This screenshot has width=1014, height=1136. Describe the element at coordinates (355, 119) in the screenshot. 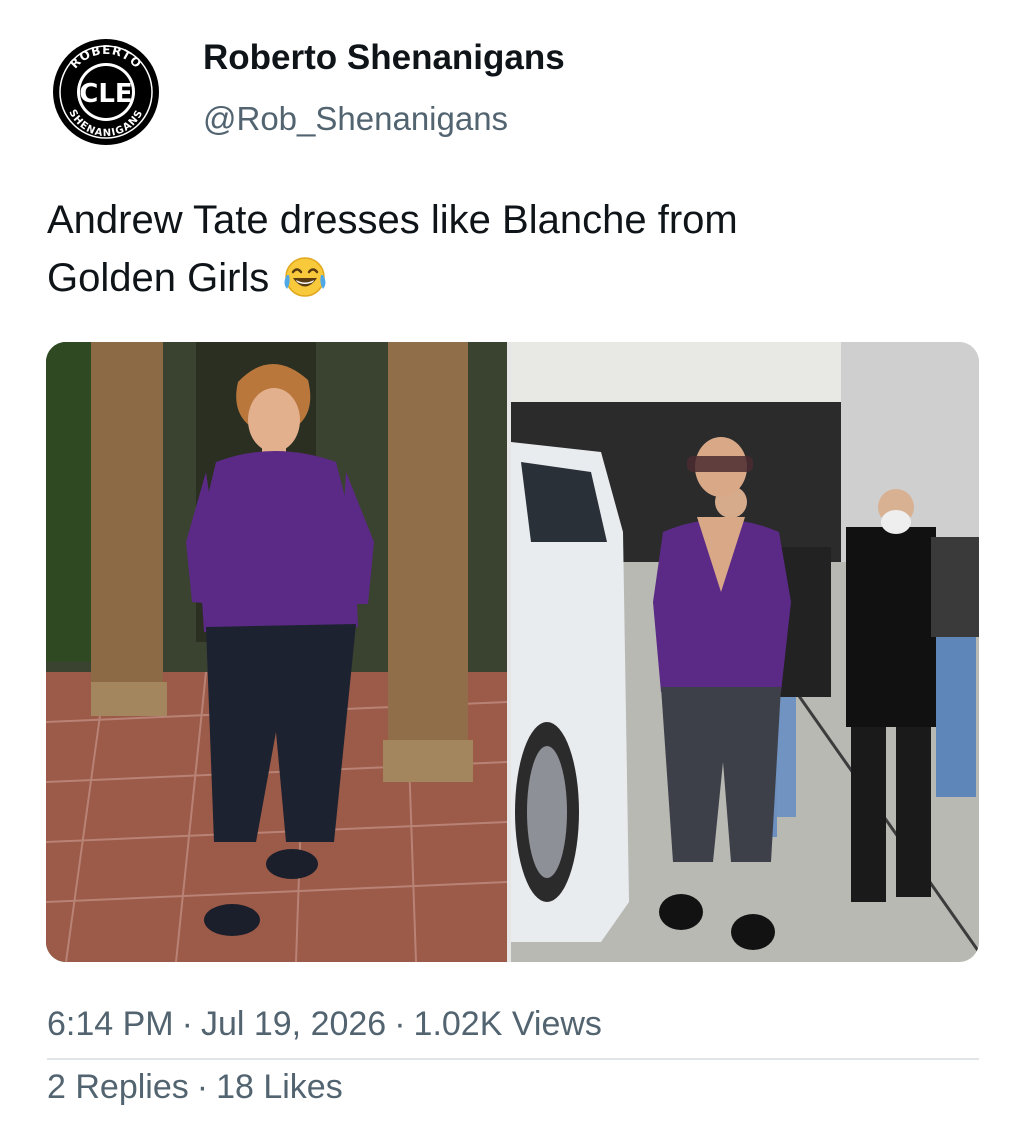

I see `author-handle: @Rob_Shenanigans` at that location.